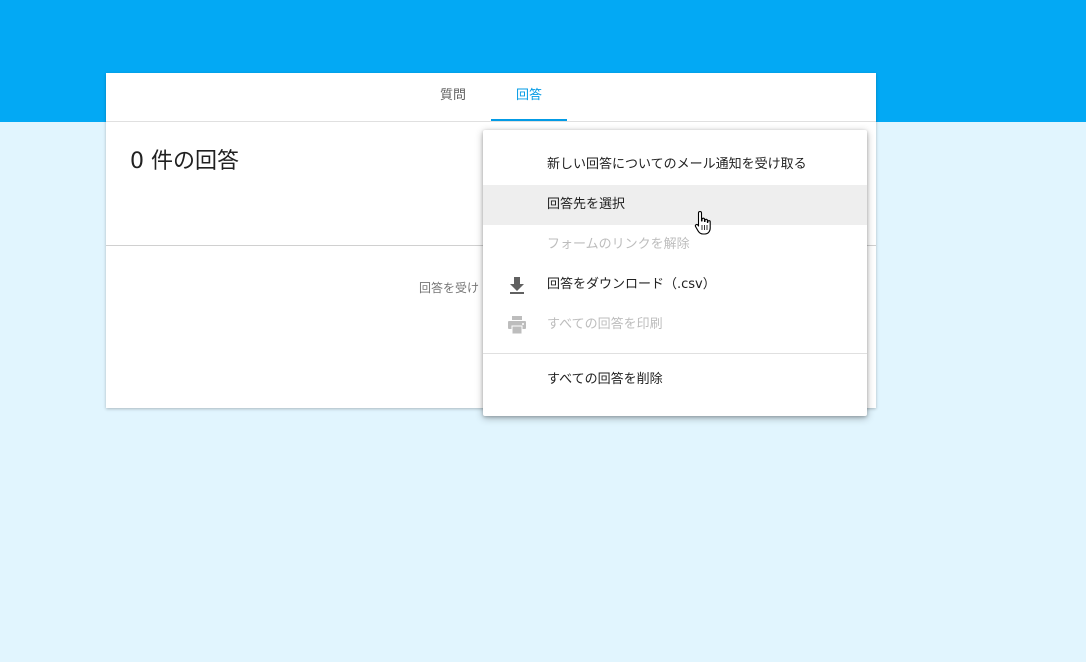 The width and height of the screenshot is (1086, 662). What do you see at coordinates (675, 380) in the screenshot?
I see `menu-item-delete-all: すべての回答を削除` at bounding box center [675, 380].